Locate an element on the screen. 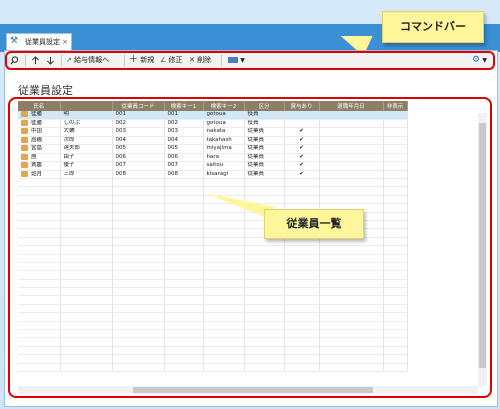 The height and width of the screenshot is (409, 500). tab-label: 従業員設定 is located at coordinates (42, 42).